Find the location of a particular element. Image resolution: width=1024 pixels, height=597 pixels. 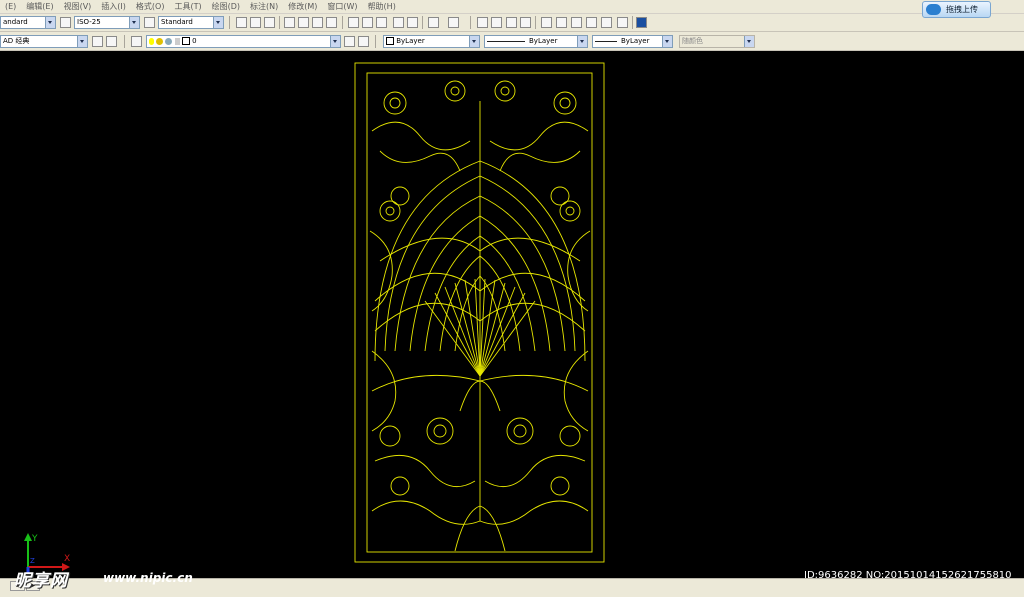

cut-icon is located at coordinates (353, 22).